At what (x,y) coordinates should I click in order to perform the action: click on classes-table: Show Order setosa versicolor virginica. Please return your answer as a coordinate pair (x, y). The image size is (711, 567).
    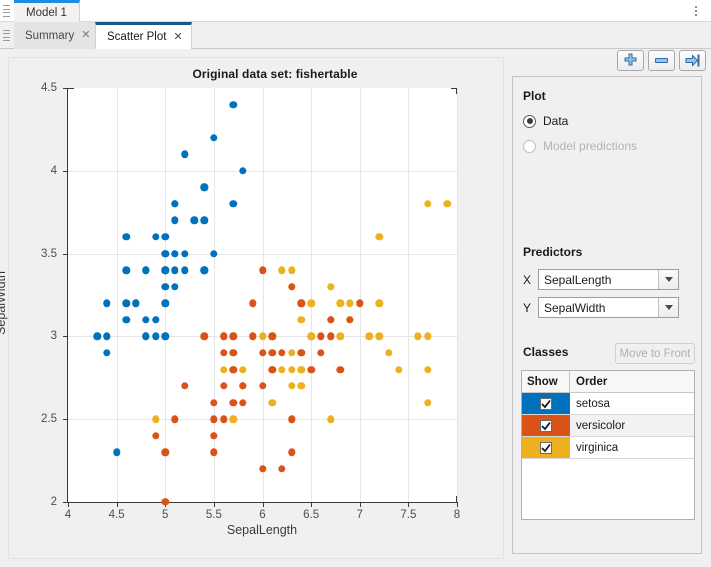
    Looking at the image, I should click on (608, 445).